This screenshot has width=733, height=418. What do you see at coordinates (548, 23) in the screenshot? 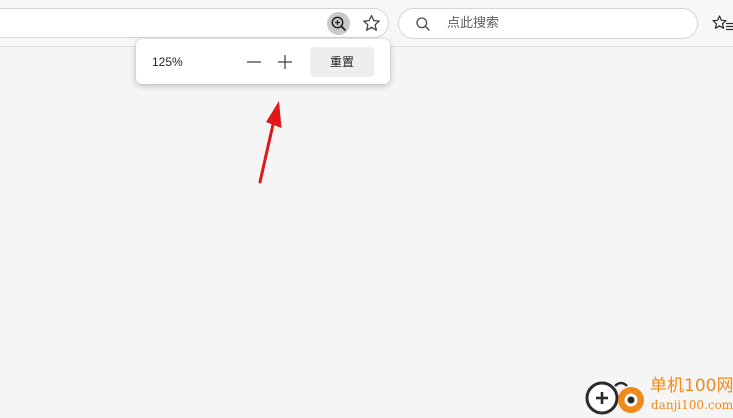
I see `search-box: 点此搜索` at bounding box center [548, 23].